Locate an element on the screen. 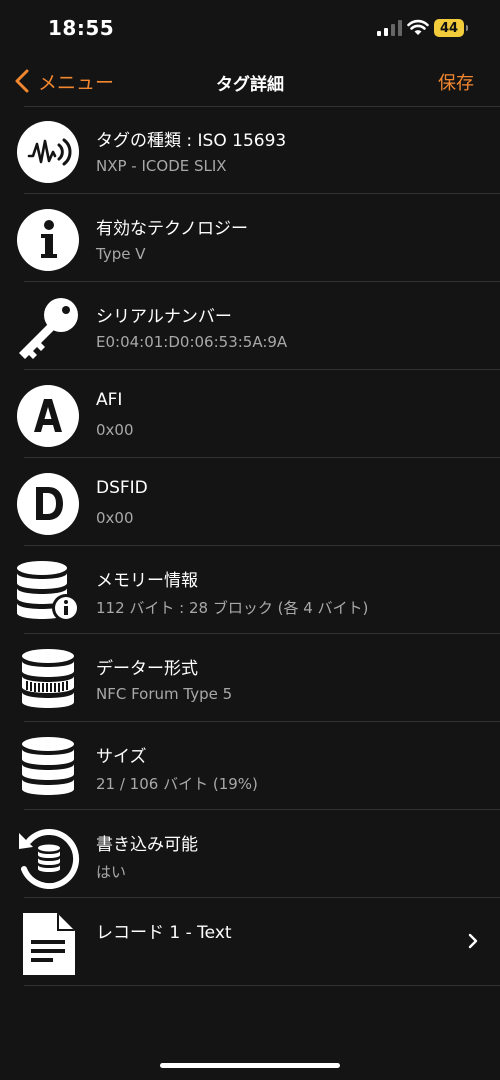 The image size is (500, 1080). item-title: DSFID is located at coordinates (122, 488).